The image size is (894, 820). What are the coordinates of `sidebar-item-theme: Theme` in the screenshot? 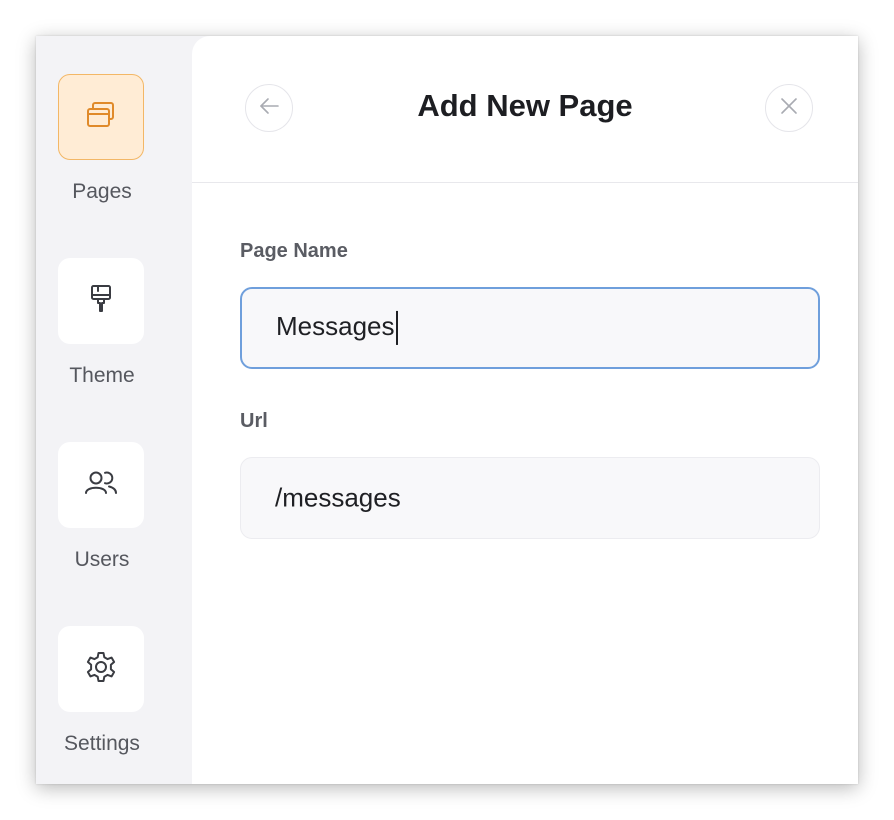 It's located at (102, 322).